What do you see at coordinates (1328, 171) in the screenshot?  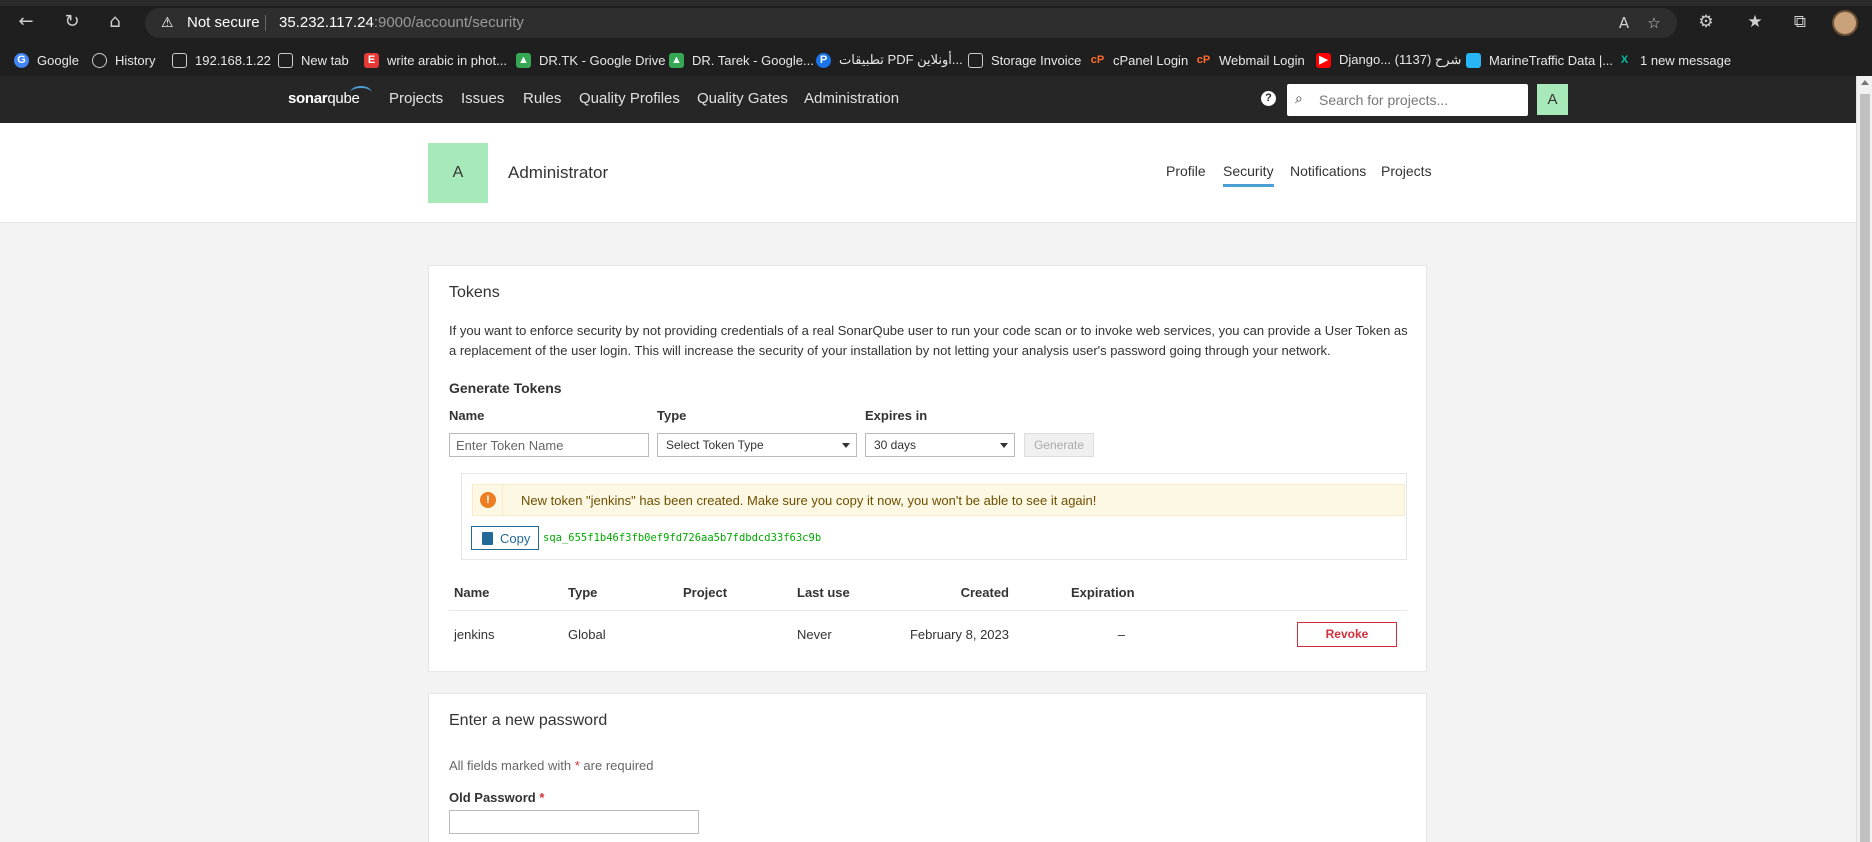 I see `tab-notifications: Notifications` at bounding box center [1328, 171].